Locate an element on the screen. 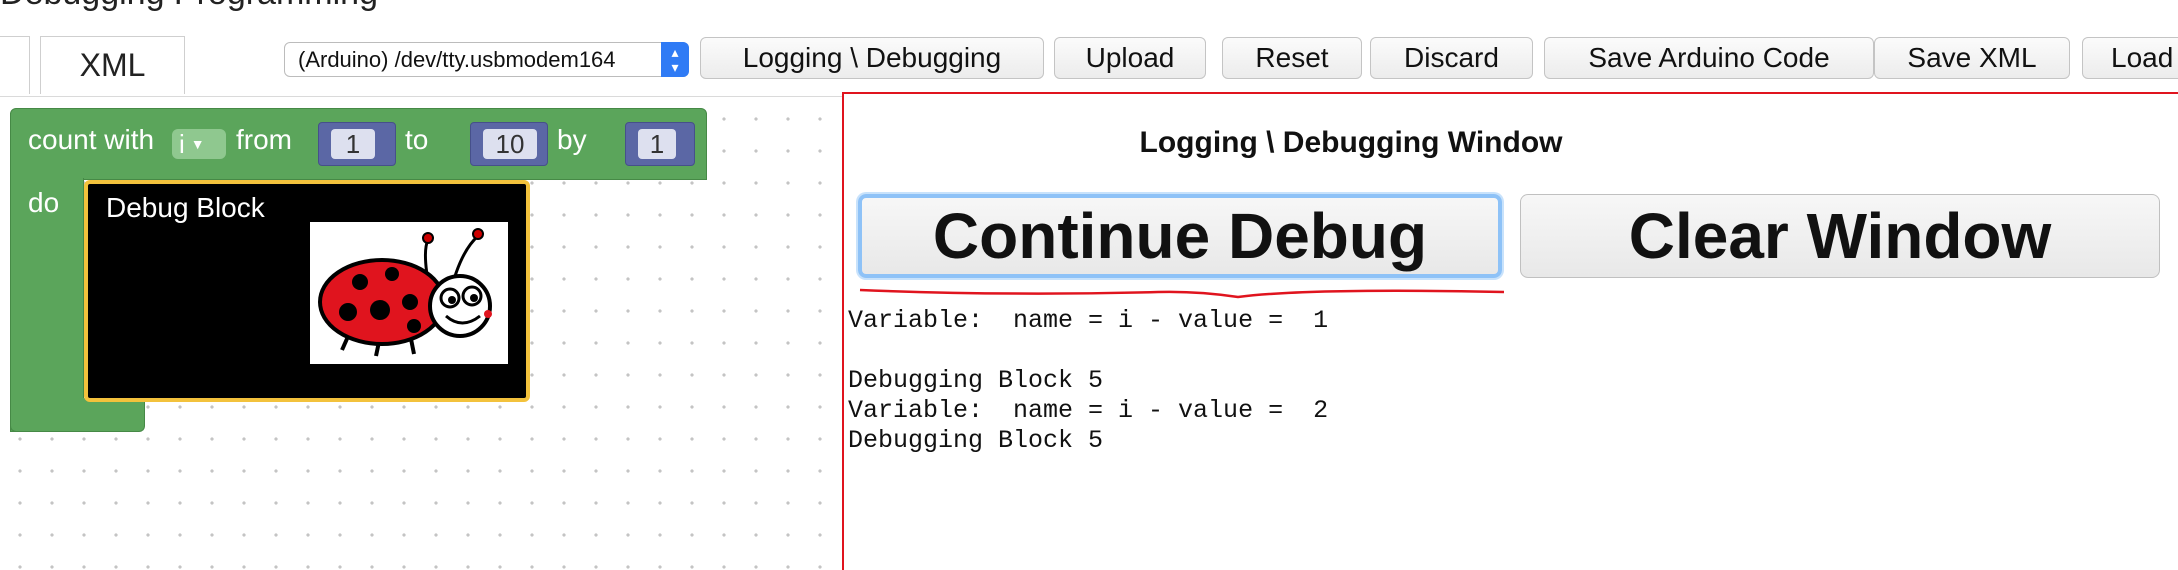  to-label: to is located at coordinates (417, 139).